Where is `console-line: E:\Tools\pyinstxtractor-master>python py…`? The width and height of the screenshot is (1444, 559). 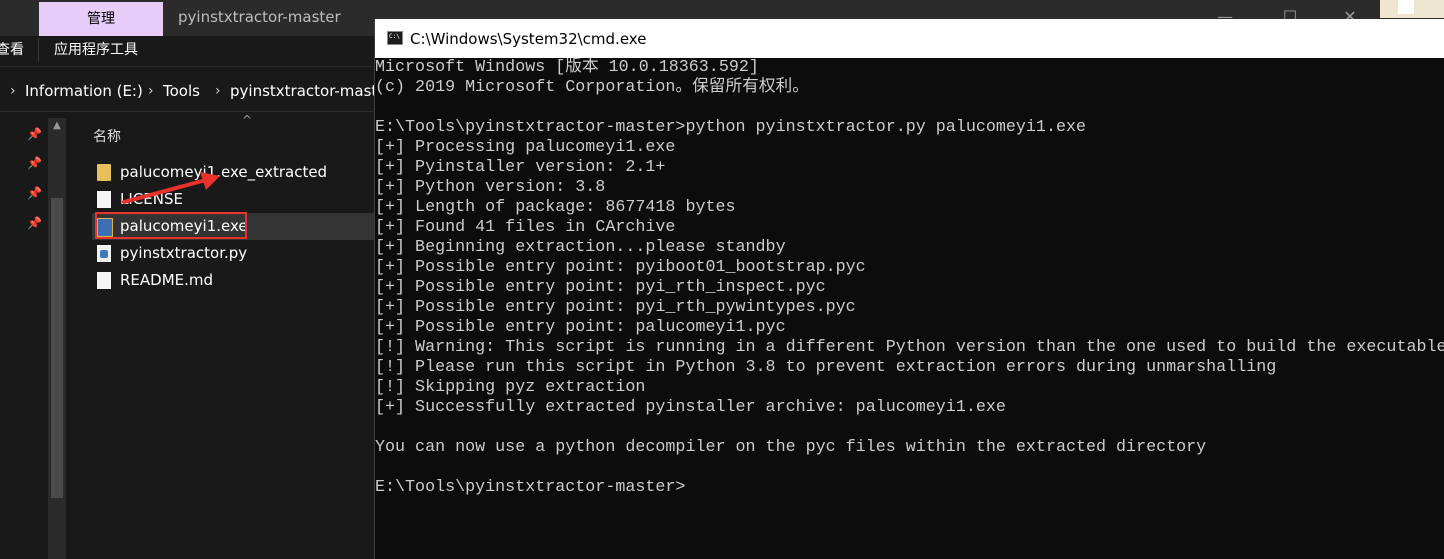
console-line: E:\Tools\pyinstxtractor-master>python py… is located at coordinates (731, 127).